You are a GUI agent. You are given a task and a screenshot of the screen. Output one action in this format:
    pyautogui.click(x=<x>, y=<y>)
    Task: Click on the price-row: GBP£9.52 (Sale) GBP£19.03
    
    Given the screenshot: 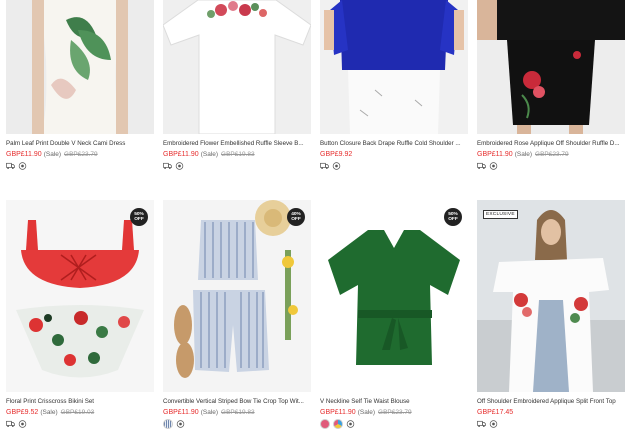 What is the action you would take?
    pyautogui.click(x=80, y=412)
    